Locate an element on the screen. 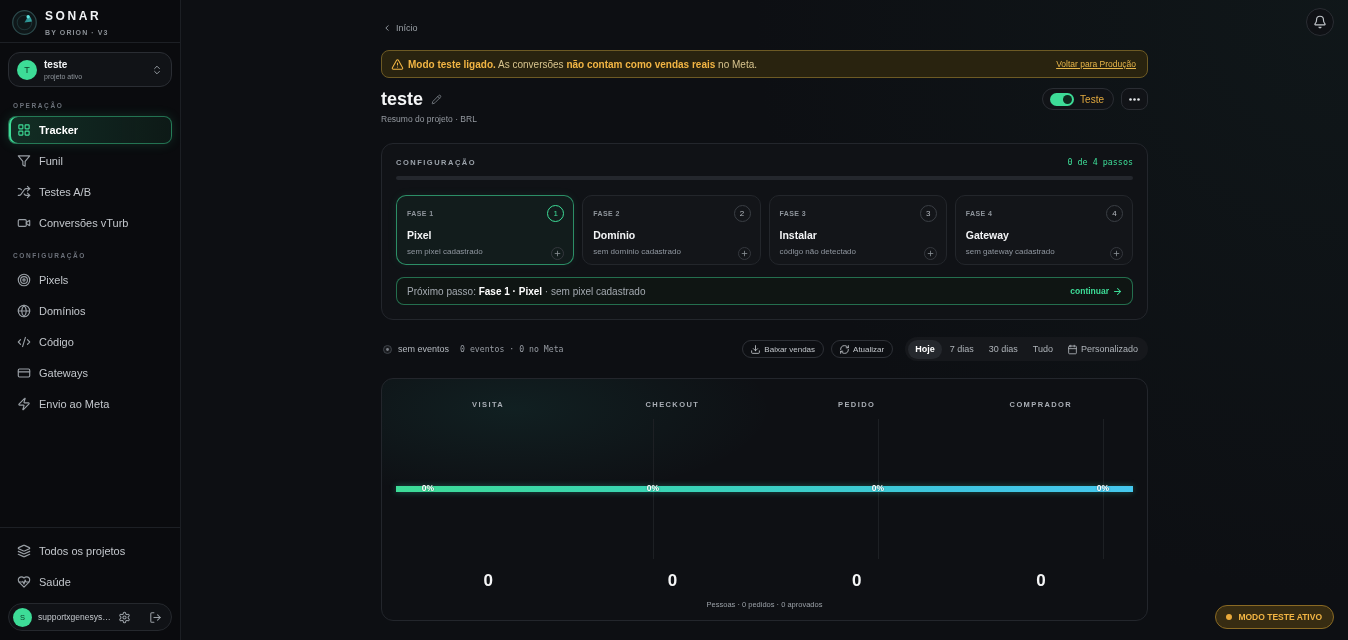  phase-title: Pixel is located at coordinates (420, 235).